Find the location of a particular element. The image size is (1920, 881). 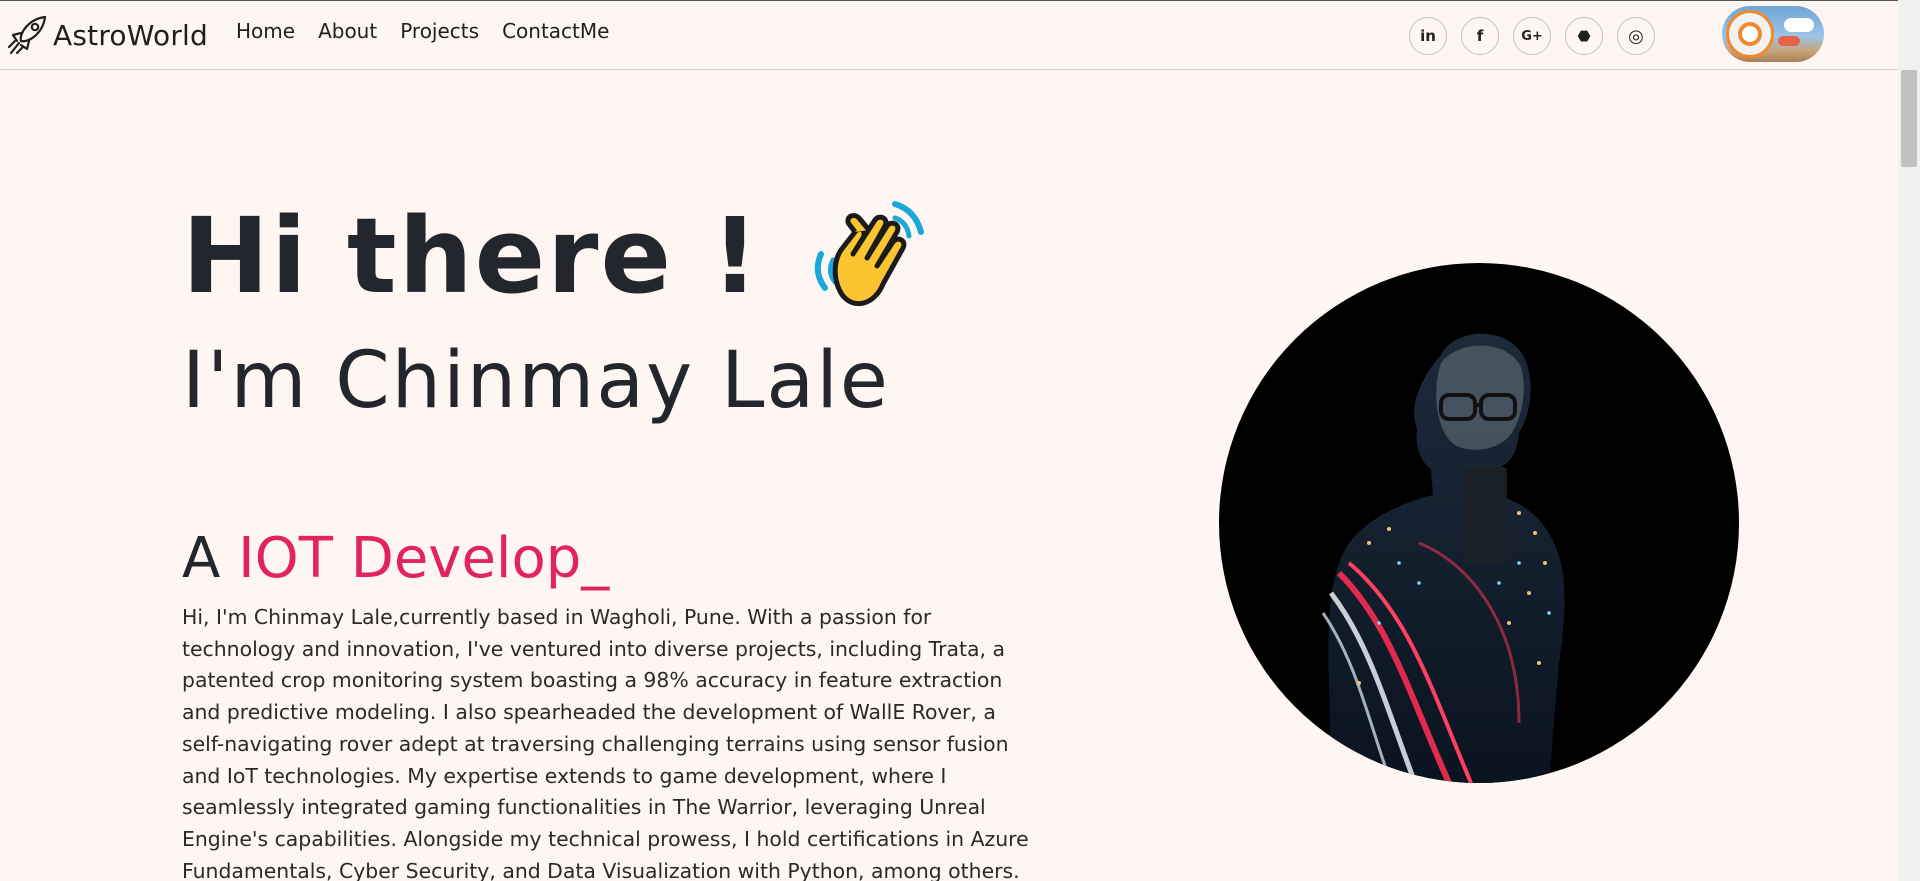

theme-toggle is located at coordinates (1773, 34).